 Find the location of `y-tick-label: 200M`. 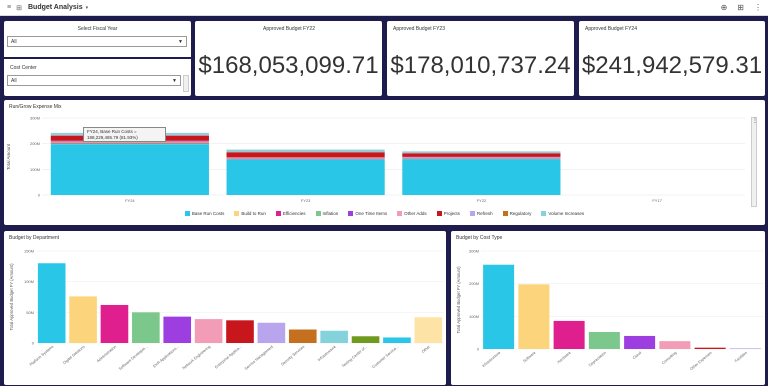

y-tick-label: 200M is located at coordinates (474, 283).